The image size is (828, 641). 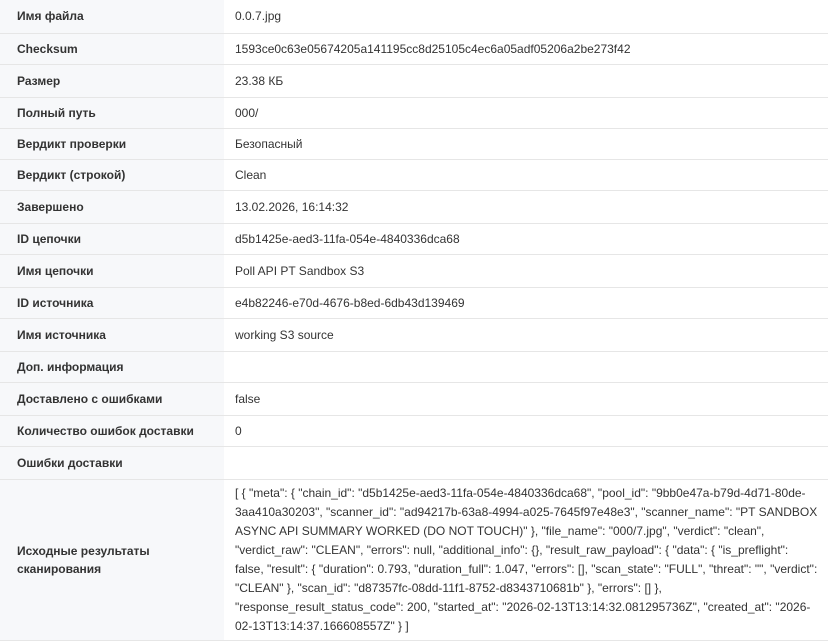 I want to click on row-value: 000/, so click(x=526, y=113).